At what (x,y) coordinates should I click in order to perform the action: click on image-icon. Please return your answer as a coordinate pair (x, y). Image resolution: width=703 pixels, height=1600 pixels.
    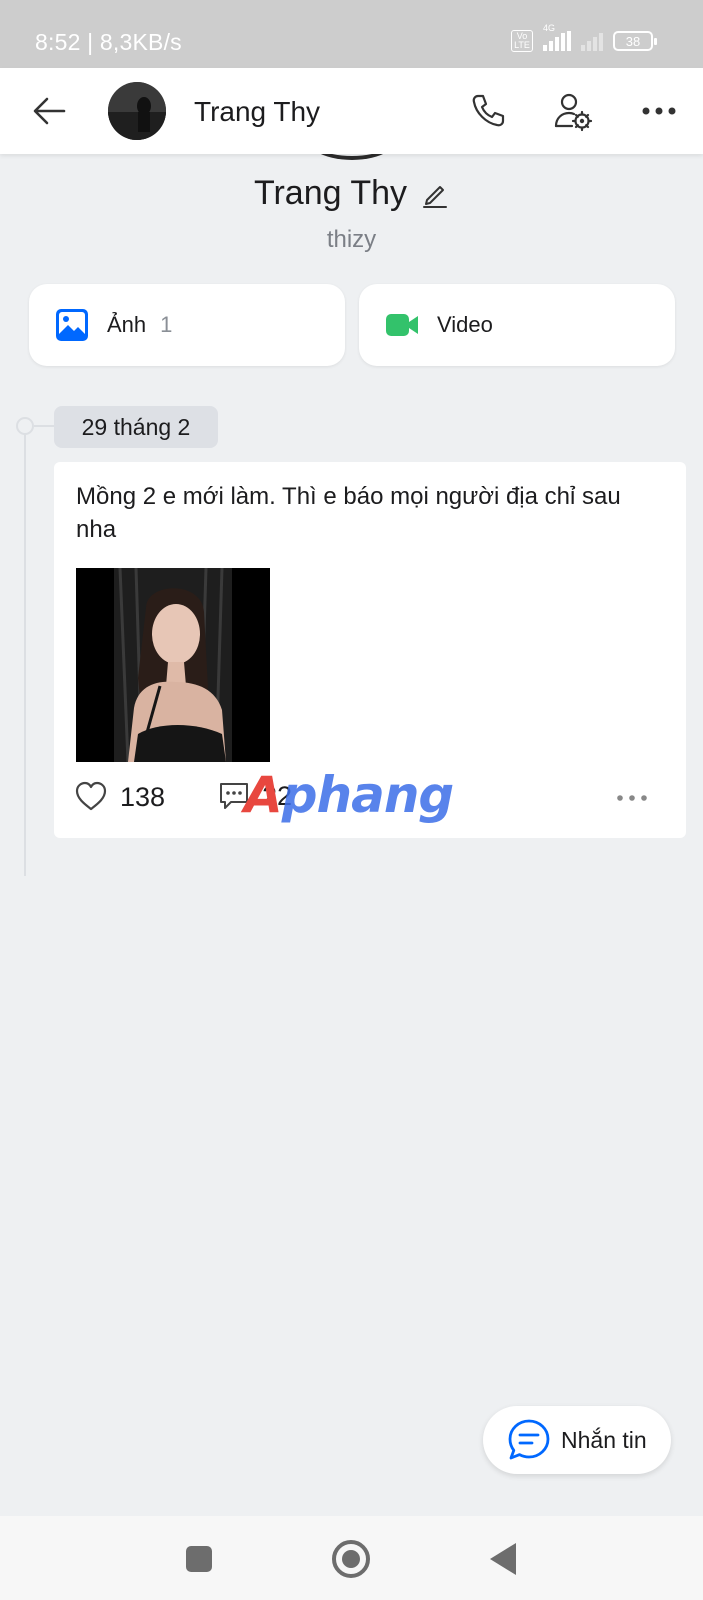
    Looking at the image, I should click on (72, 325).